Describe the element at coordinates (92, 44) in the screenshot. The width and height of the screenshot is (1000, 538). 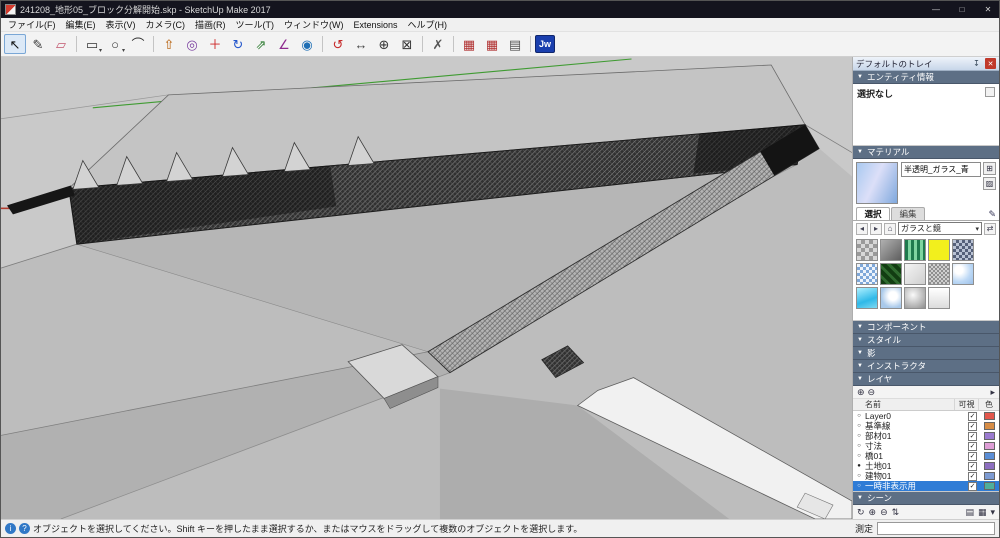
I see `rectangle-tool: ▭` at that location.